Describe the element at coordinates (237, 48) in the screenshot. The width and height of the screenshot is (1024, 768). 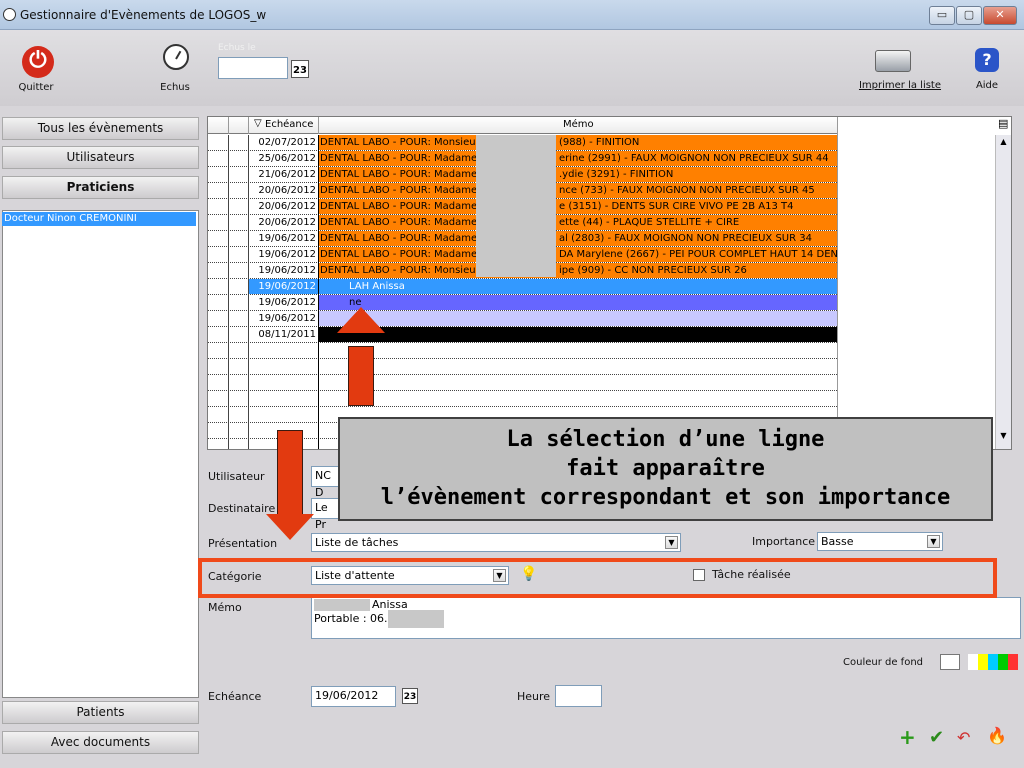
I see `echus-le-label: Echus le` at that location.